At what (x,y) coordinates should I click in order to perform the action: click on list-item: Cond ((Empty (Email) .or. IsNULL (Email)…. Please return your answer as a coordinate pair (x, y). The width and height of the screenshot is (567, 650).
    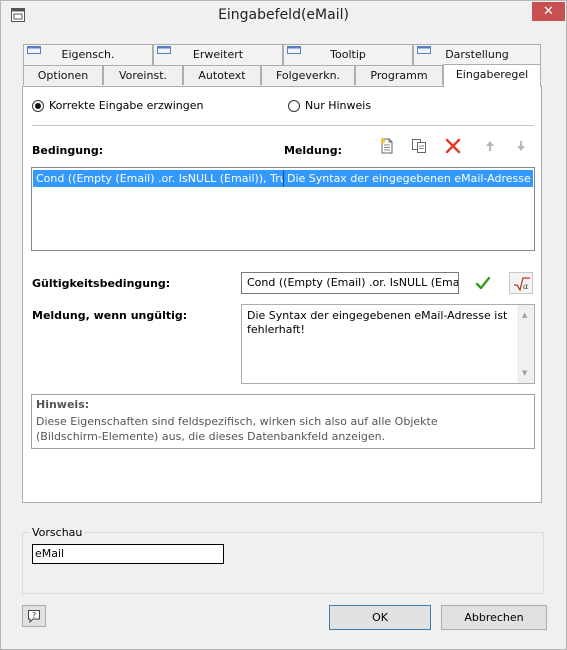
    Looking at the image, I should click on (283, 178).